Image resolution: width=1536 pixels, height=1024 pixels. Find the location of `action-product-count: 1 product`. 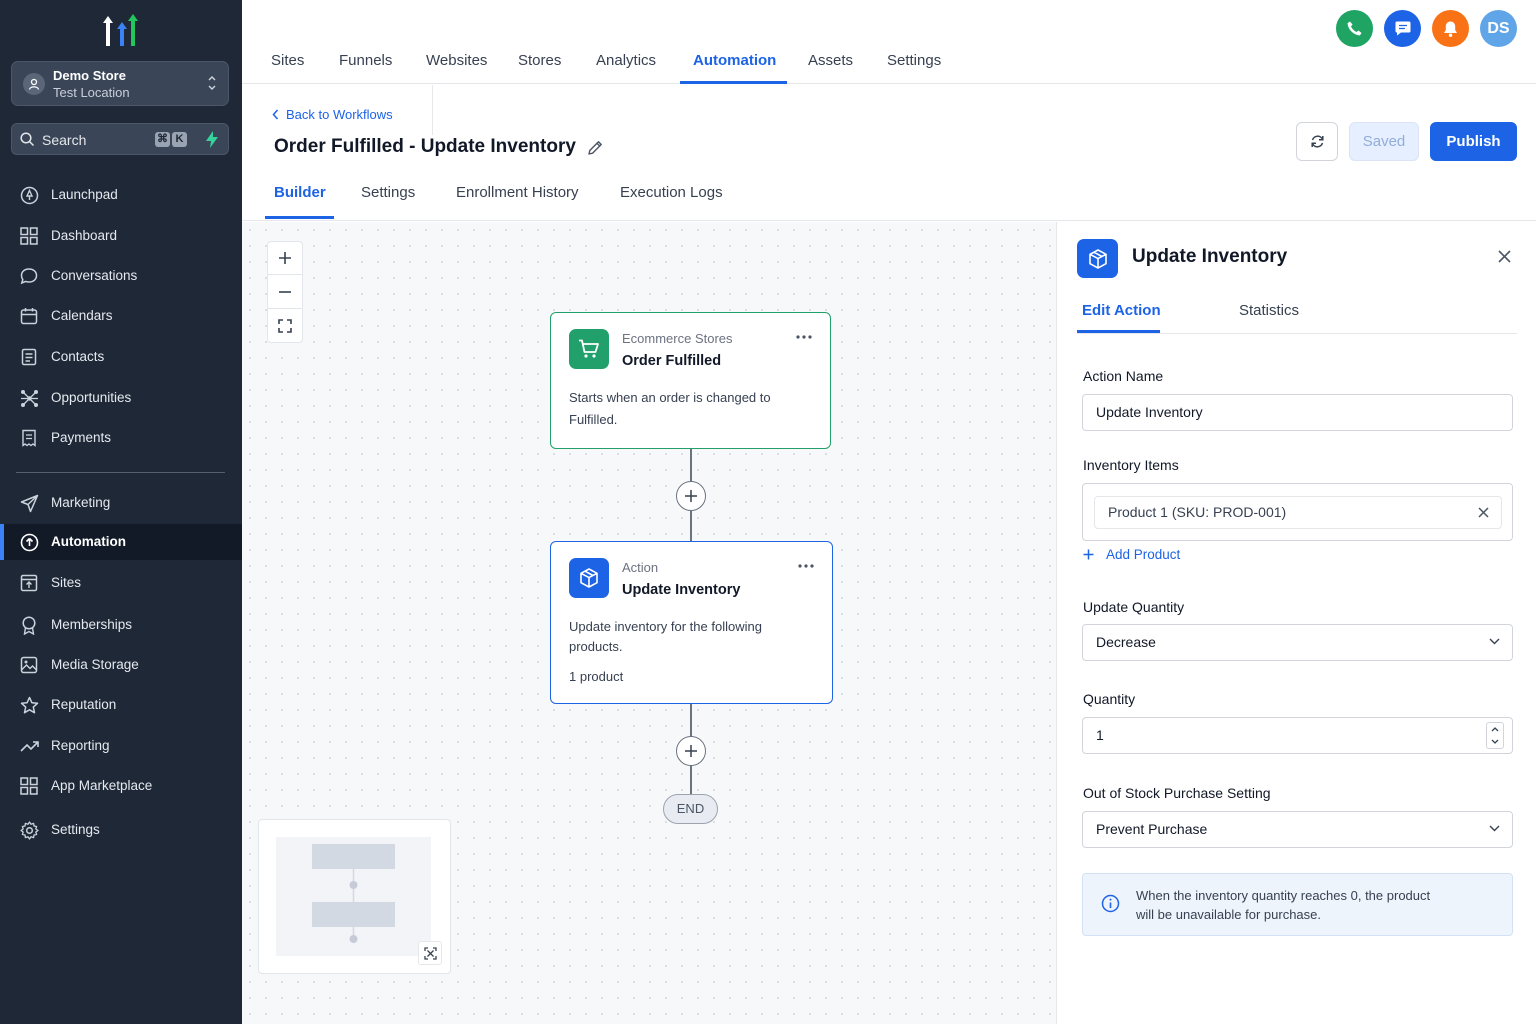

action-product-count: 1 product is located at coordinates (596, 676).